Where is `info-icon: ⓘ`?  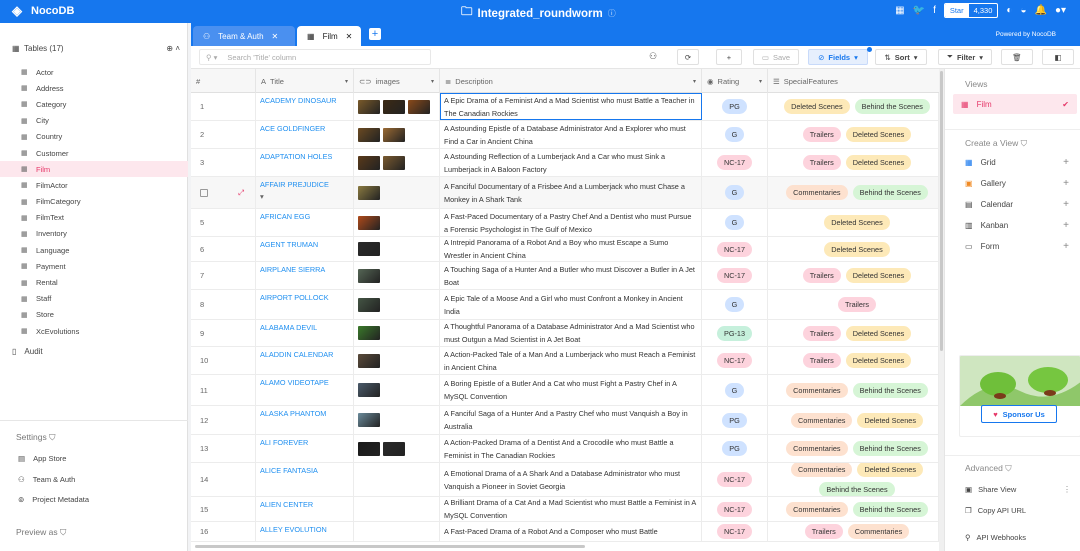
info-icon: ⓘ is located at coordinates (612, 13).